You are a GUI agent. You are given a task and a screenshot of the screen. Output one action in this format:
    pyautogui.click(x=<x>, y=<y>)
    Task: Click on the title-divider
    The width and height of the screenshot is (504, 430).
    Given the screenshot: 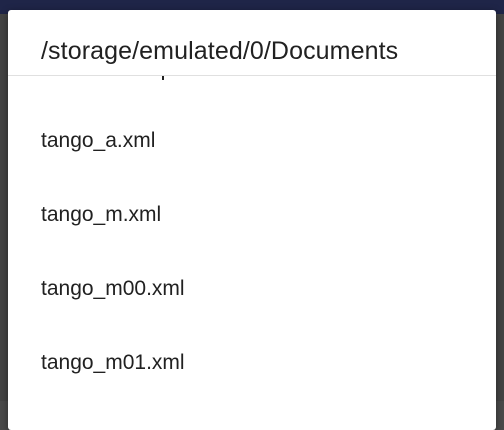 What is the action you would take?
    pyautogui.click(x=252, y=75)
    